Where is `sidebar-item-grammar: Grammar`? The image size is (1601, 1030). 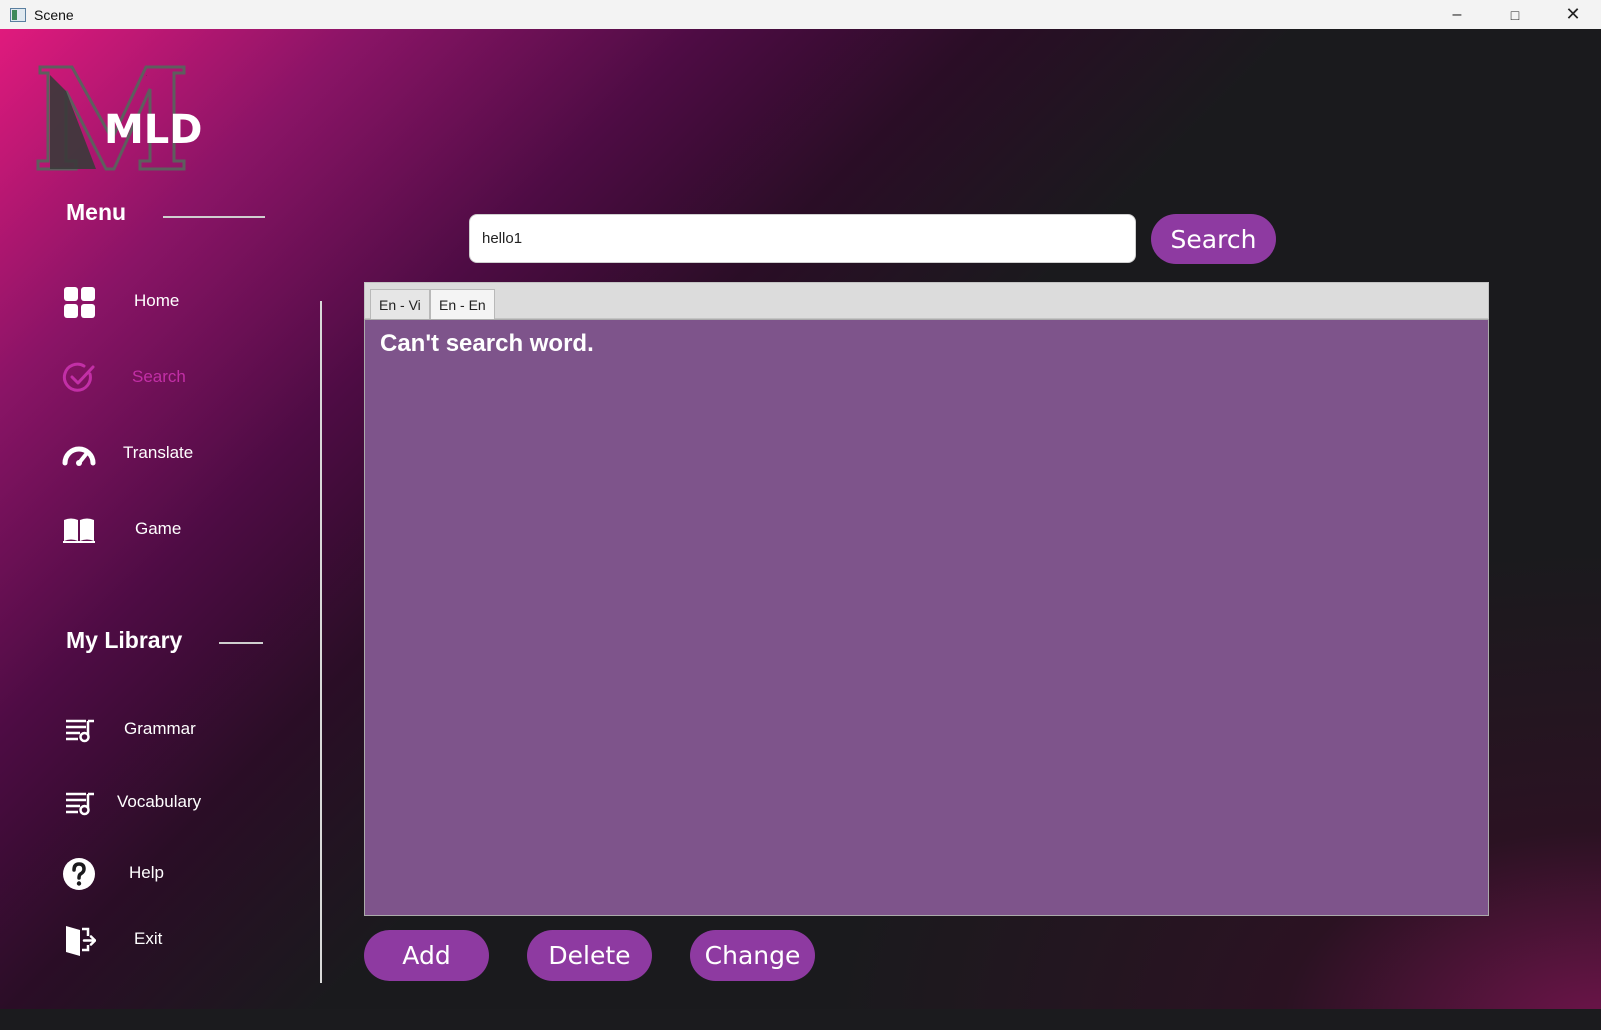
sidebar-item-grammar: Grammar is located at coordinates (158, 729).